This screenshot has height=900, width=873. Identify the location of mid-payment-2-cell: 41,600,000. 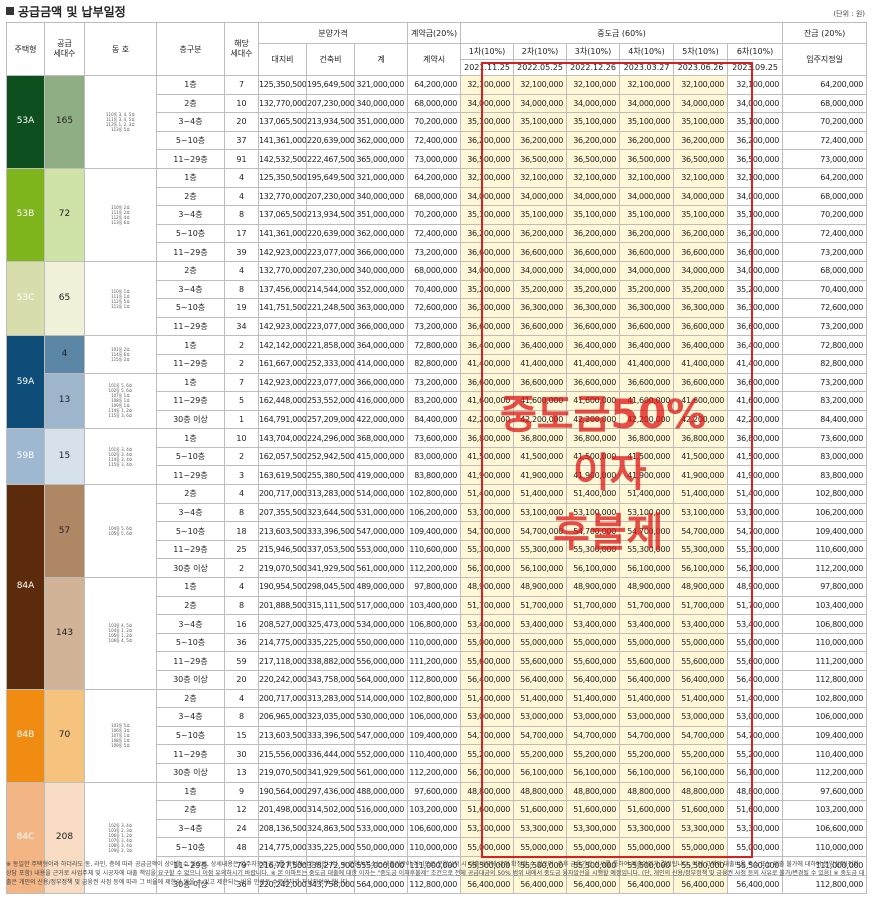
(540, 401).